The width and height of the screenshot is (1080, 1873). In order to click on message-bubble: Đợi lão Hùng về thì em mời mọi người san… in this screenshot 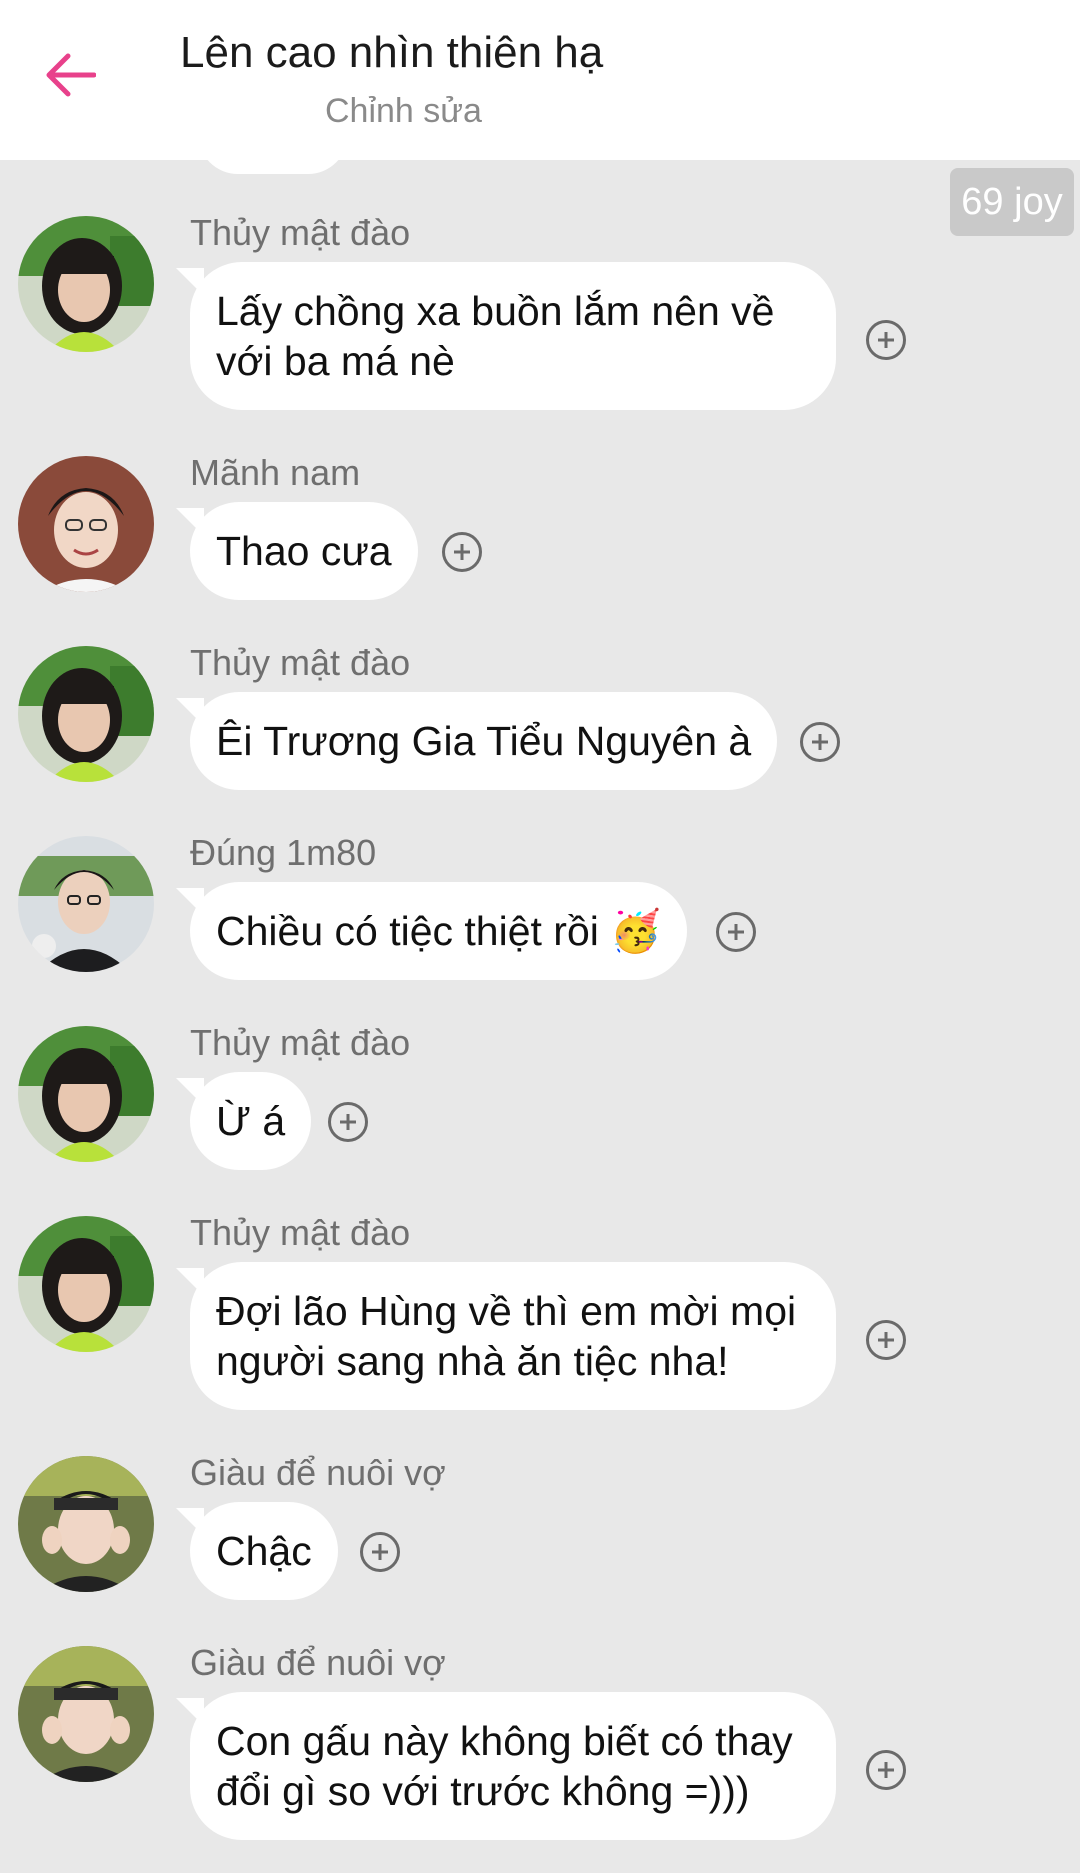, I will do `click(513, 1336)`.